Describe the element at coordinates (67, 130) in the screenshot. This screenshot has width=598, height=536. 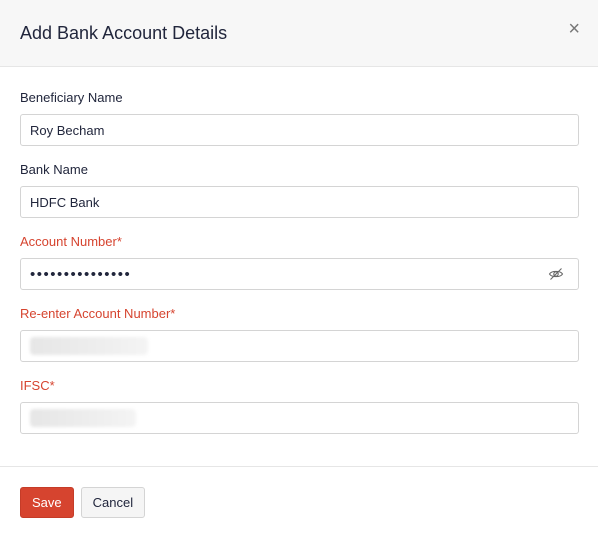
I see `beneficiary-name-value: Roy Becham` at that location.